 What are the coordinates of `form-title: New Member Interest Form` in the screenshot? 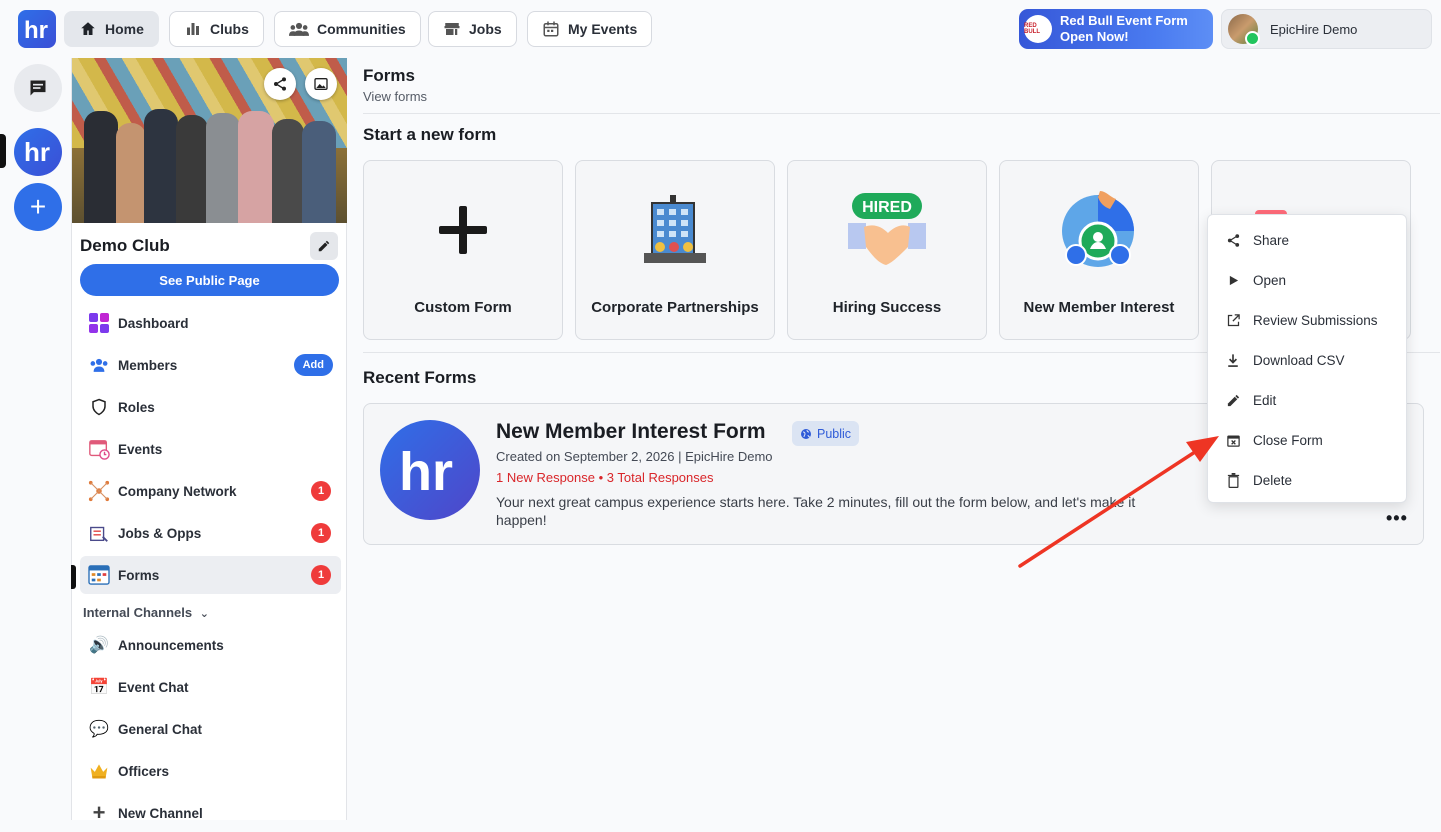 It's located at (631, 432).